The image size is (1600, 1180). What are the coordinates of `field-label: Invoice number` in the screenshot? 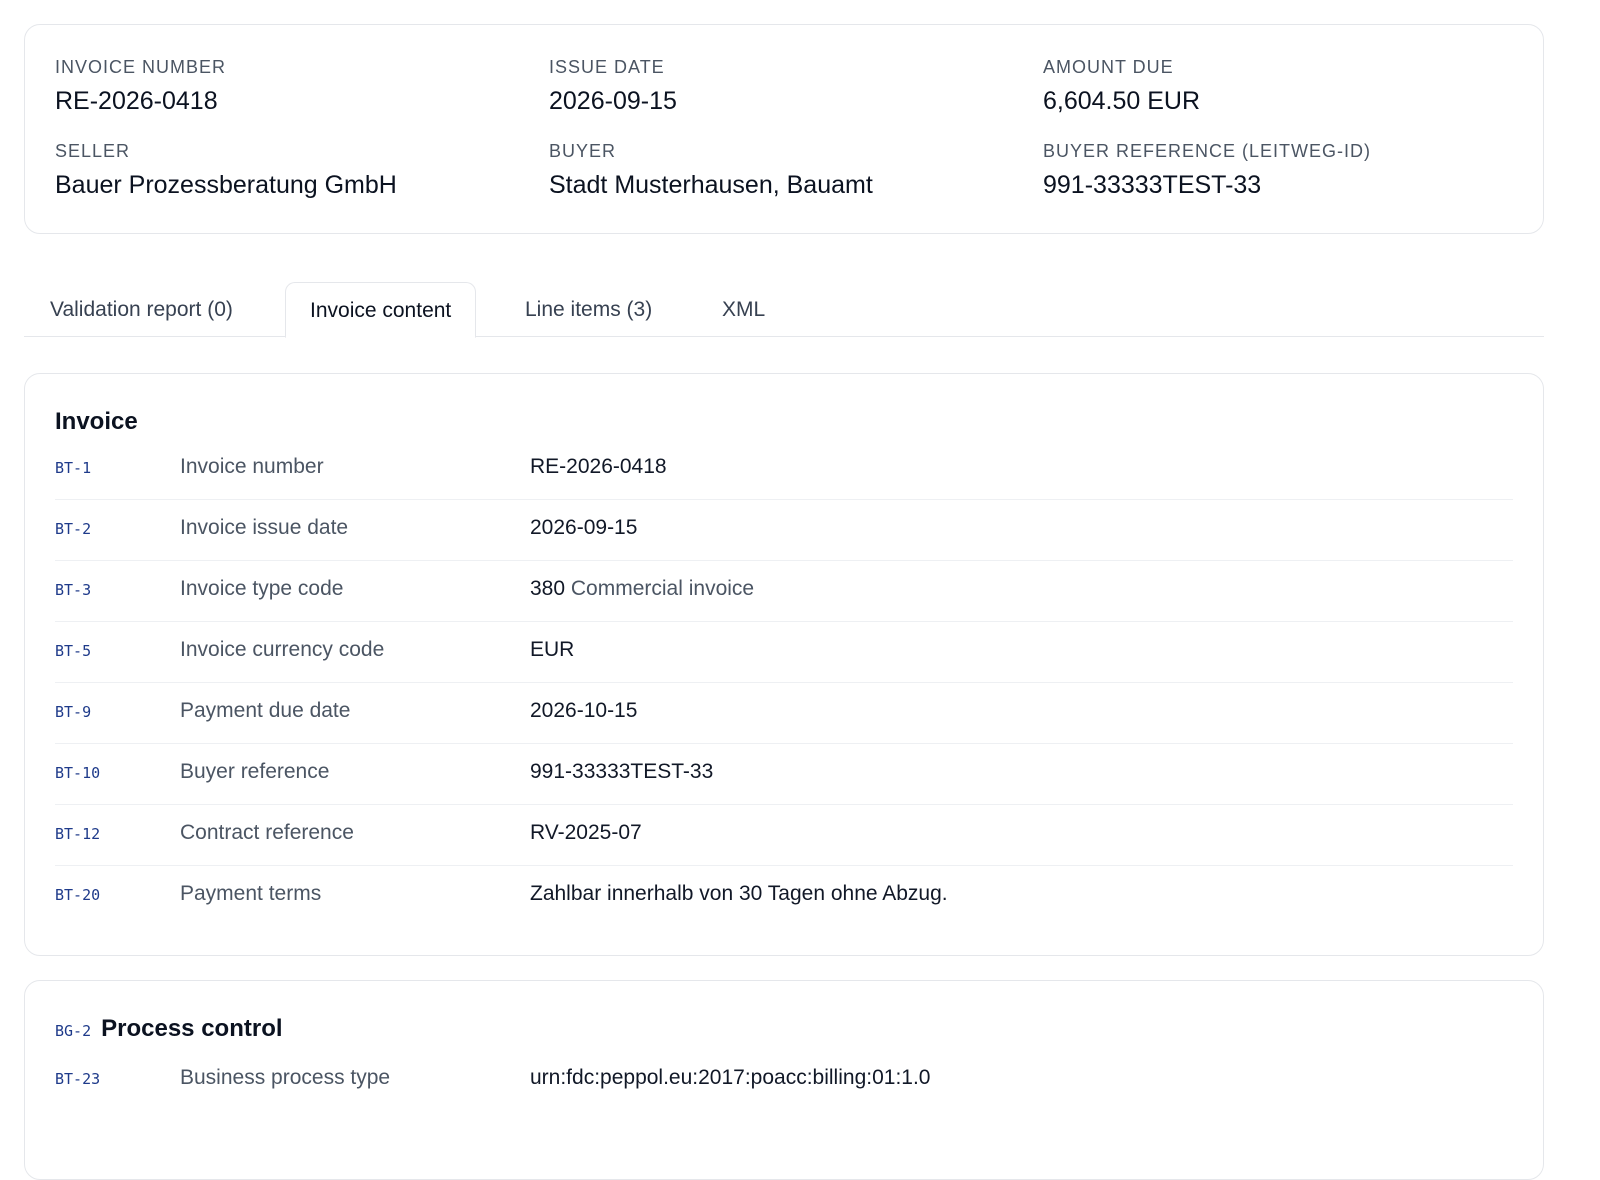 It's located at (252, 466).